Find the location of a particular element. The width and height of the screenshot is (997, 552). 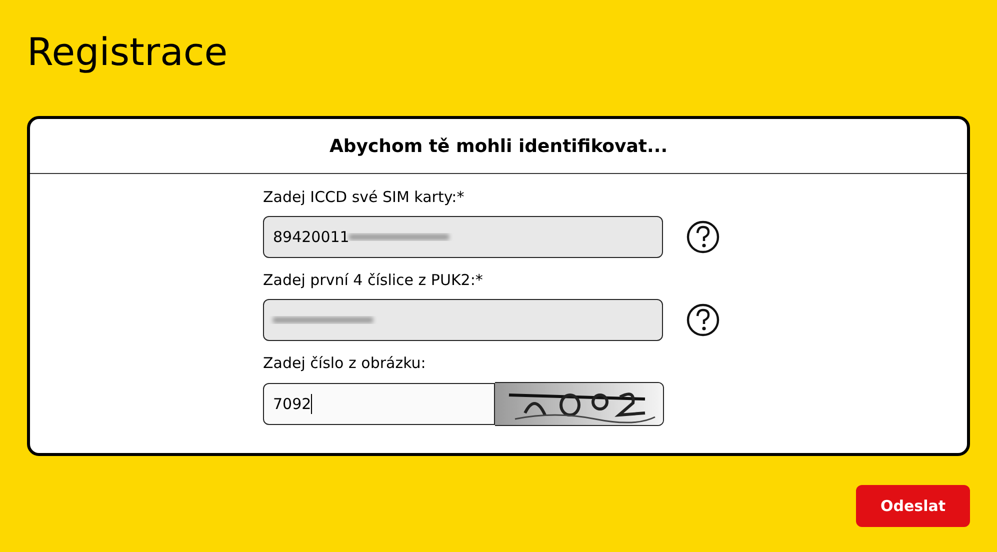

input-field: 7092 is located at coordinates (379, 404).